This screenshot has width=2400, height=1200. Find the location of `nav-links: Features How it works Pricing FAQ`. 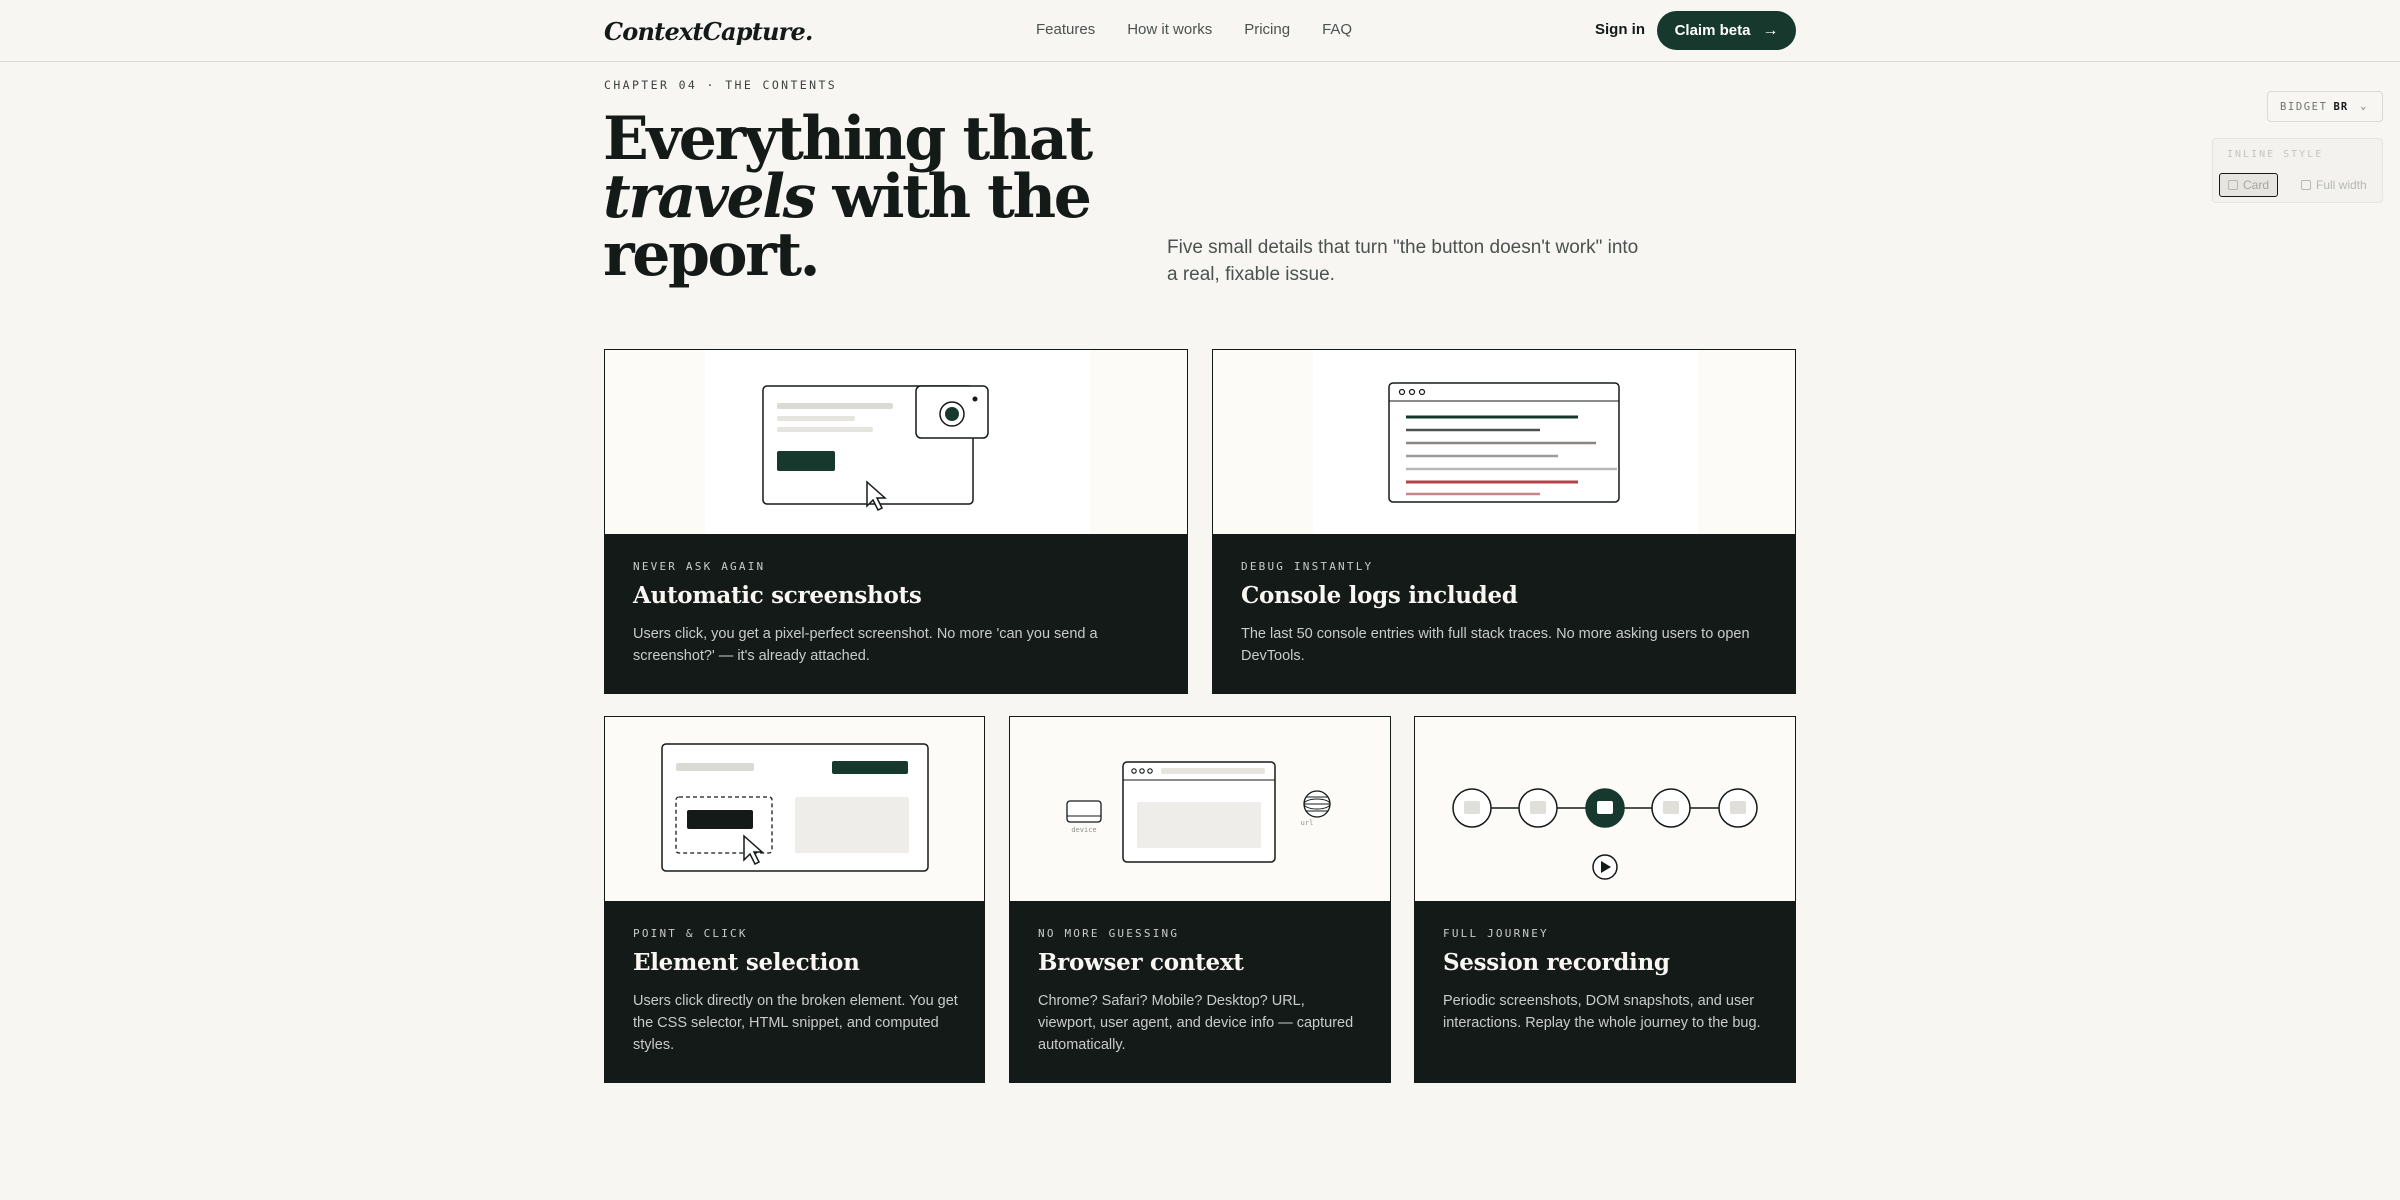

nav-links: Features How it works Pricing FAQ is located at coordinates (1194, 29).